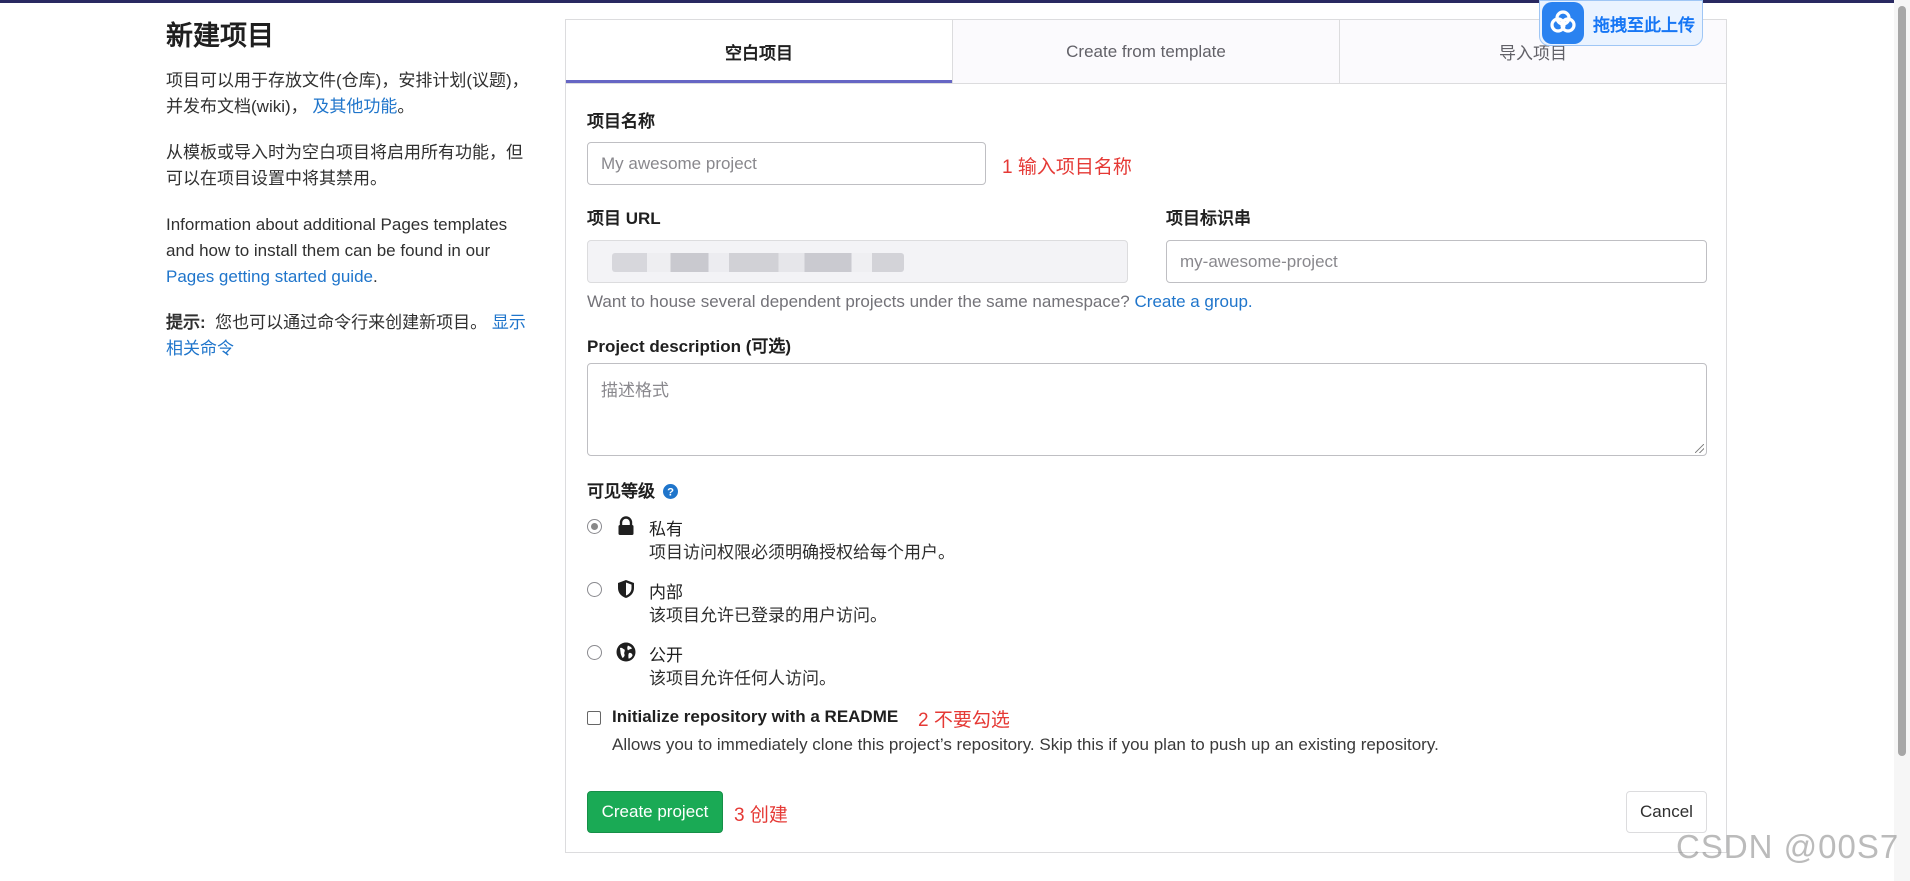  What do you see at coordinates (1208, 218) in the screenshot?
I see `project-slug-label: 项目标识串` at bounding box center [1208, 218].